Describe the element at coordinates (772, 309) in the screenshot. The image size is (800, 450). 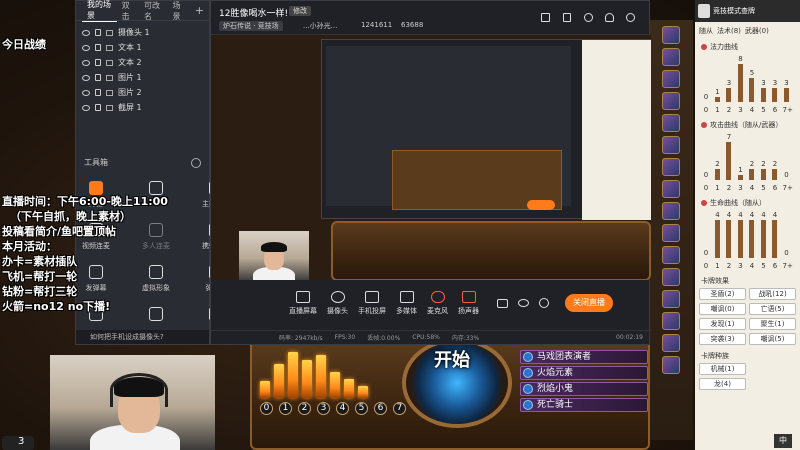
I see `effect-tag: 亡语(5)` at that location.